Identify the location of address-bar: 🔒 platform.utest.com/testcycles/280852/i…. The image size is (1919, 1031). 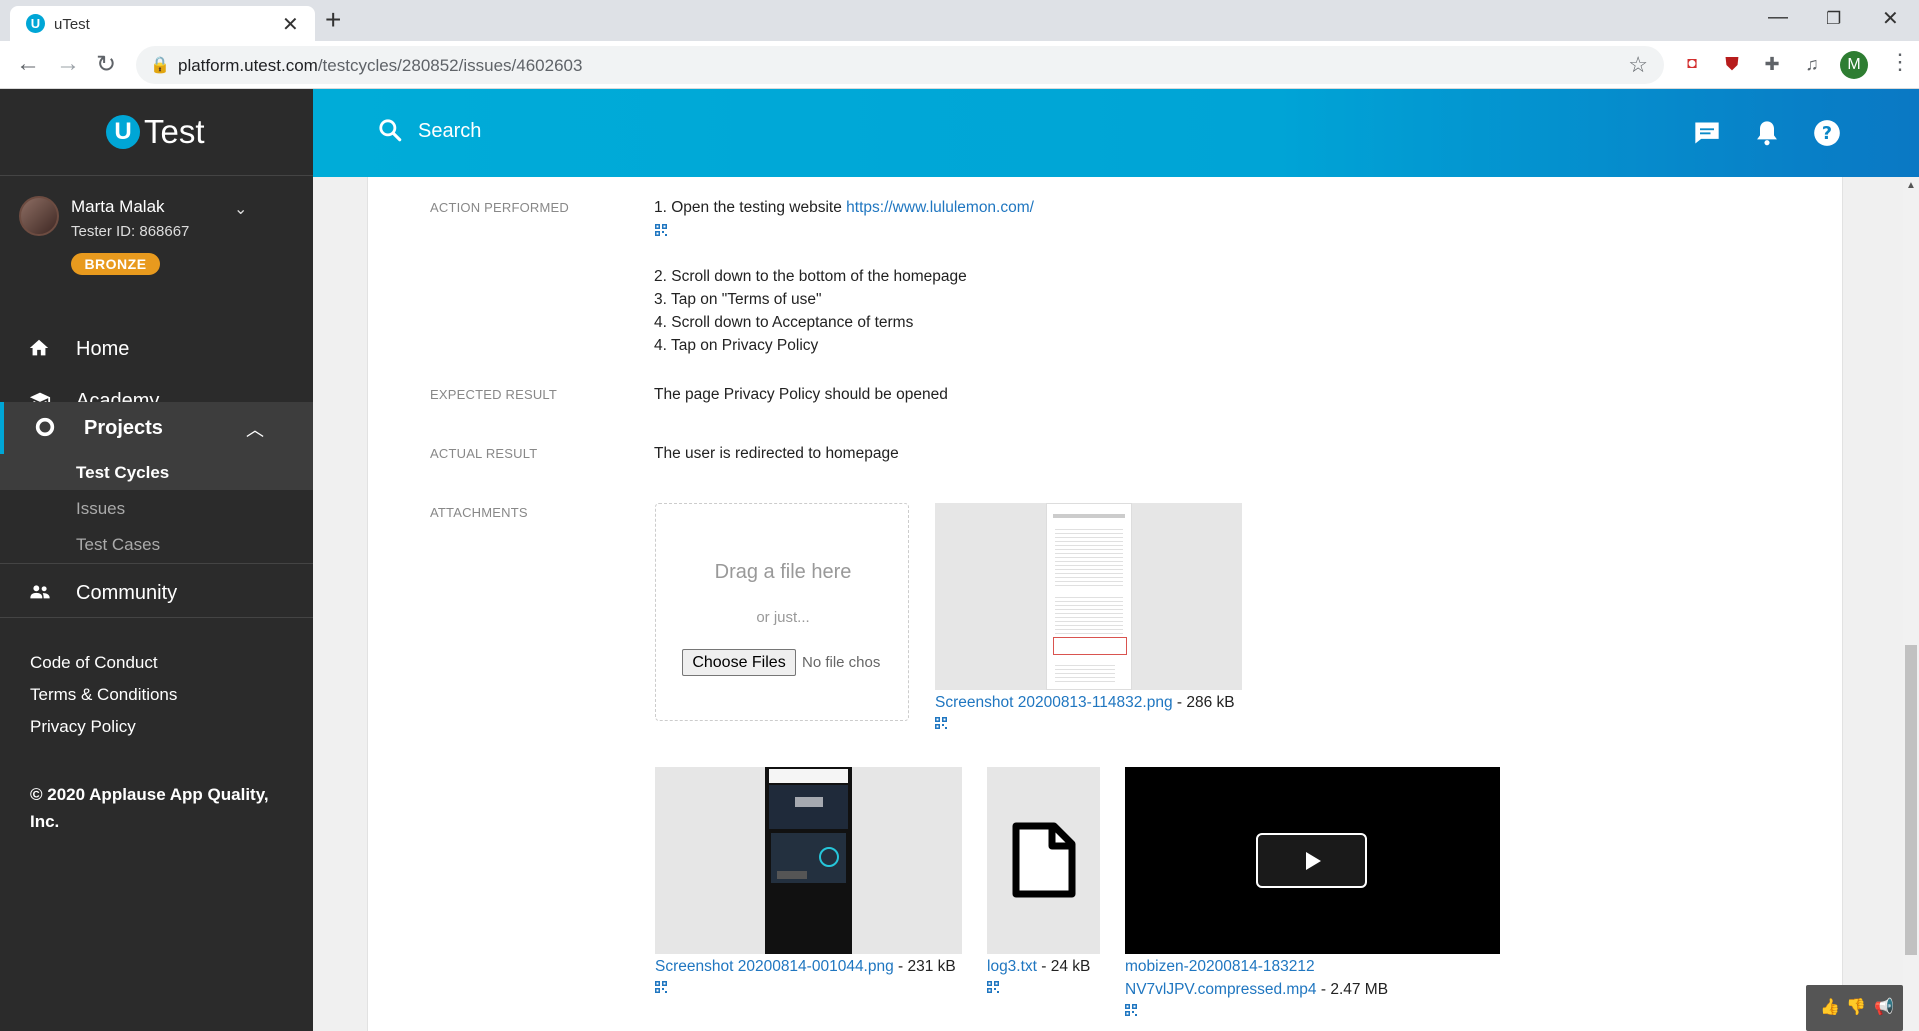
(900, 65).